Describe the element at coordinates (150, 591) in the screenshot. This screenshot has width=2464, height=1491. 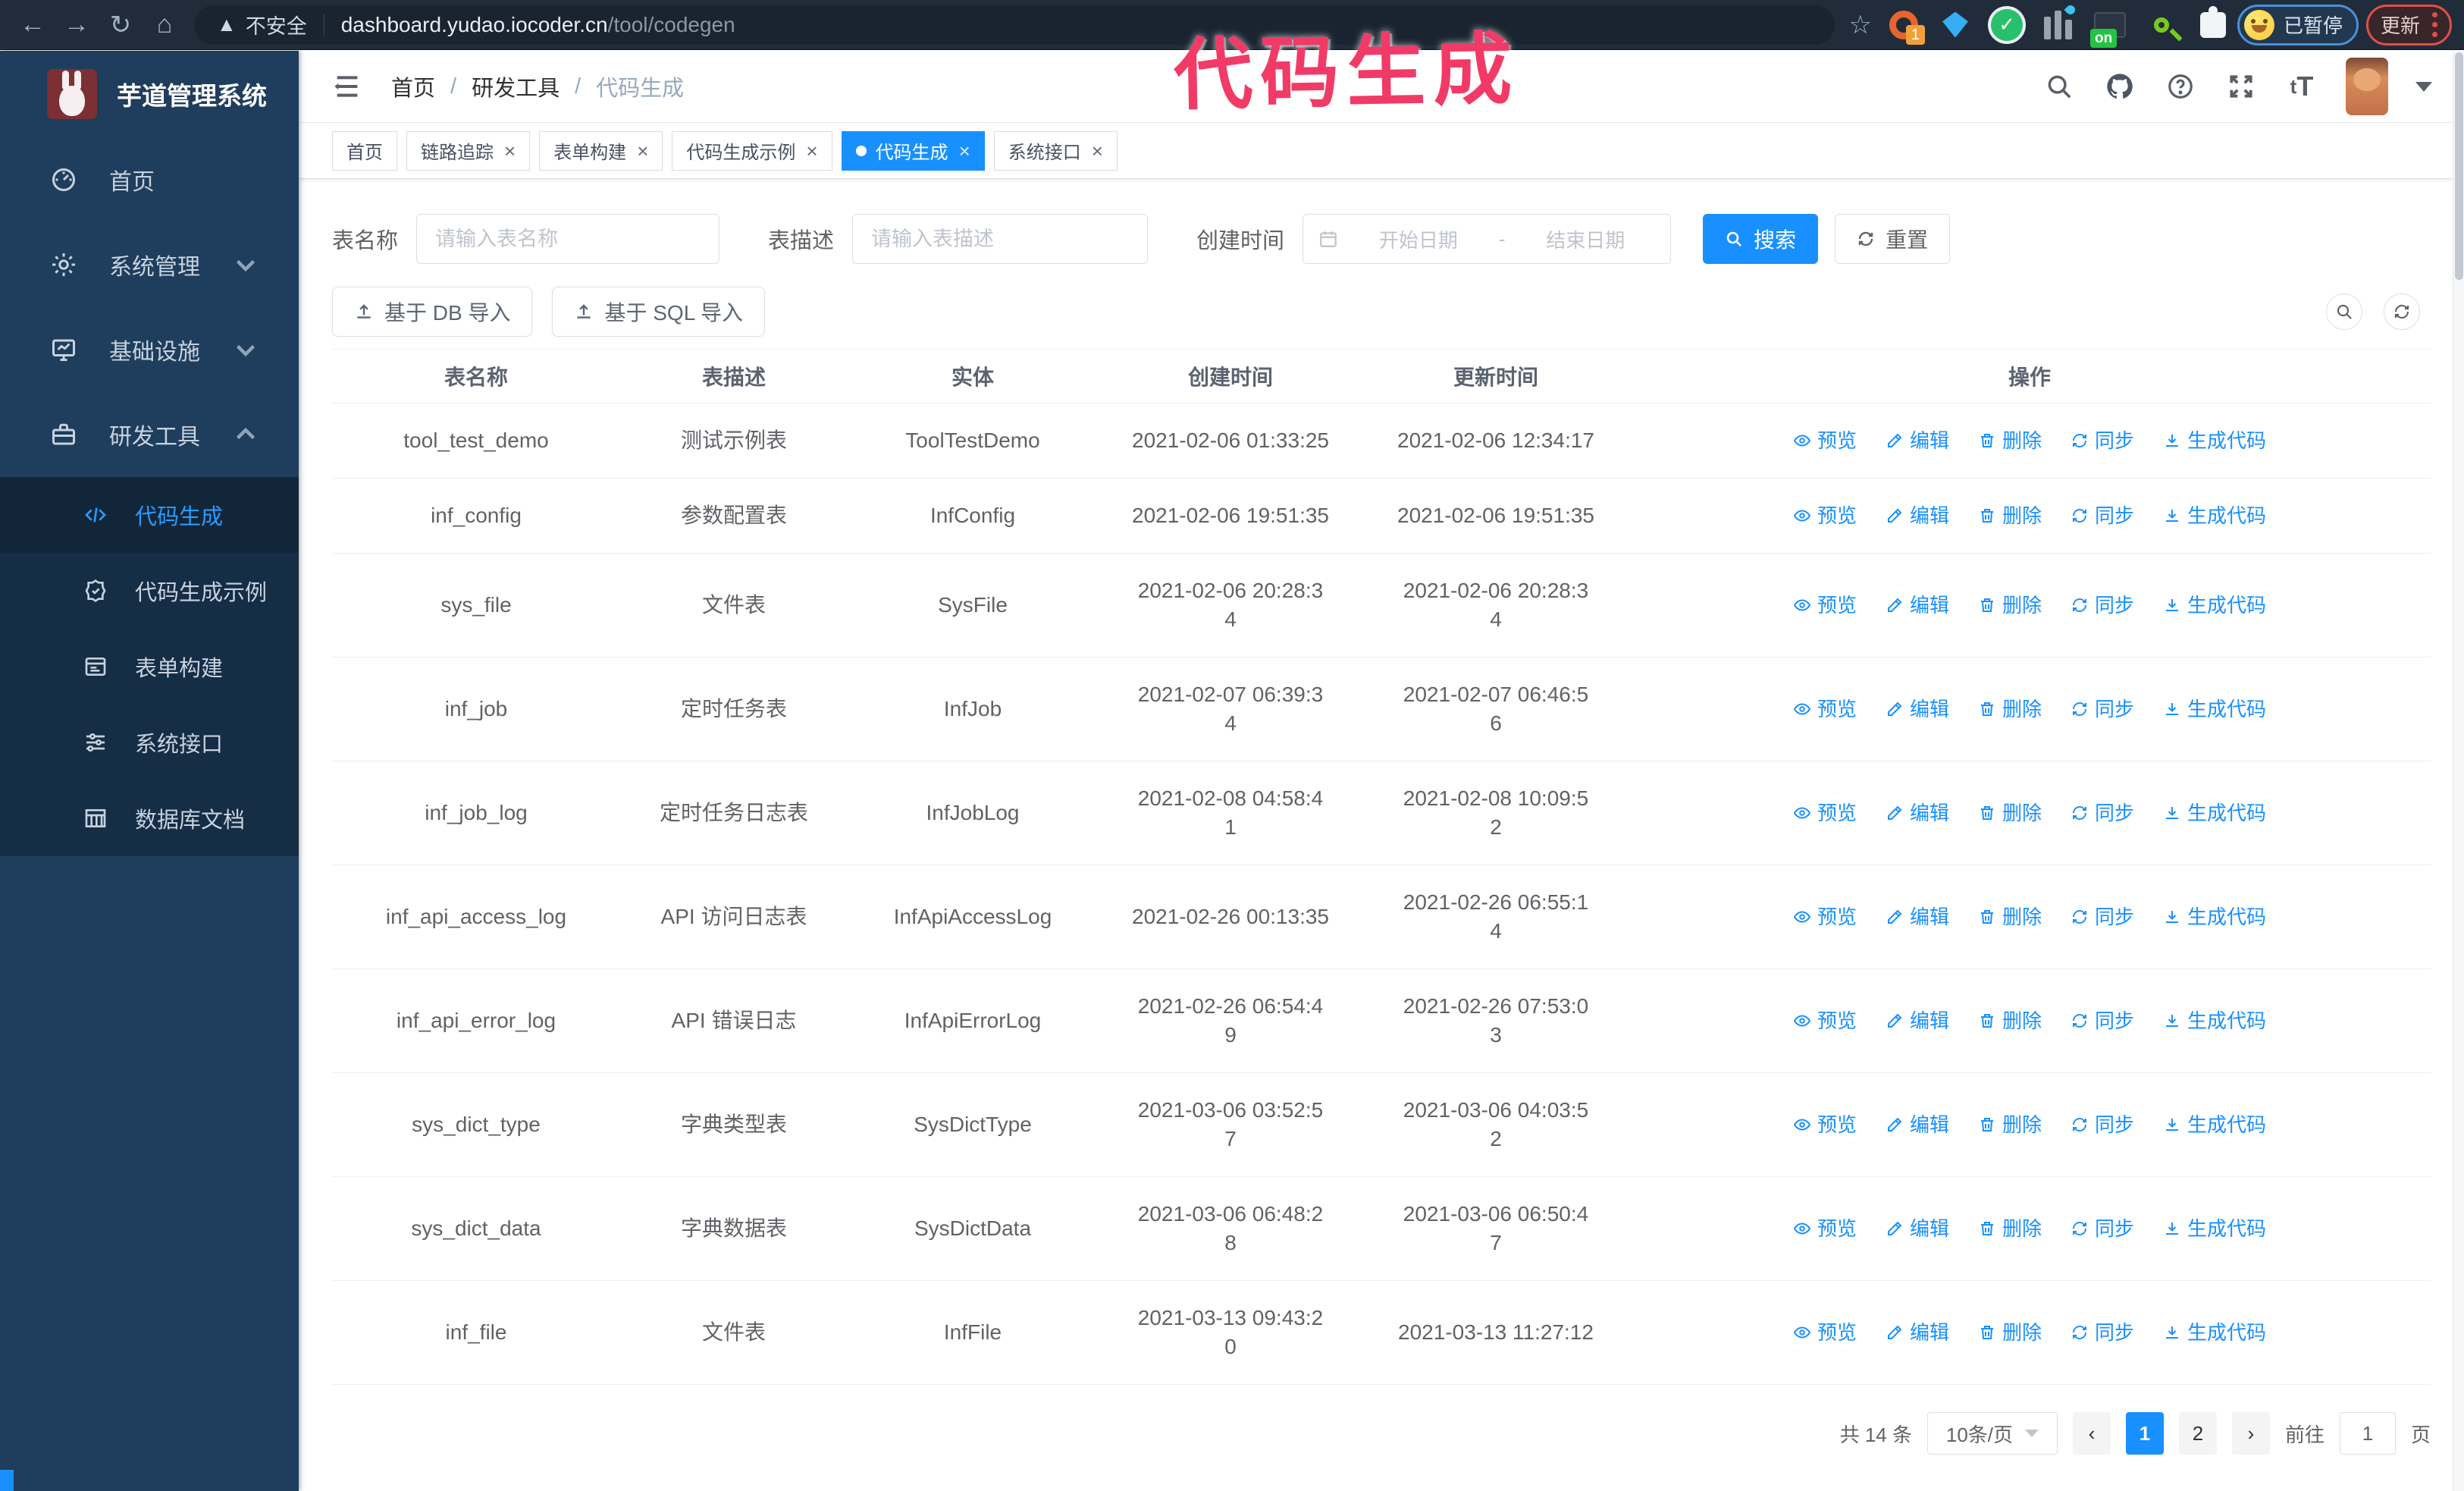
I see `sidebar-item-codegen-demo: 代码生成示例` at that location.